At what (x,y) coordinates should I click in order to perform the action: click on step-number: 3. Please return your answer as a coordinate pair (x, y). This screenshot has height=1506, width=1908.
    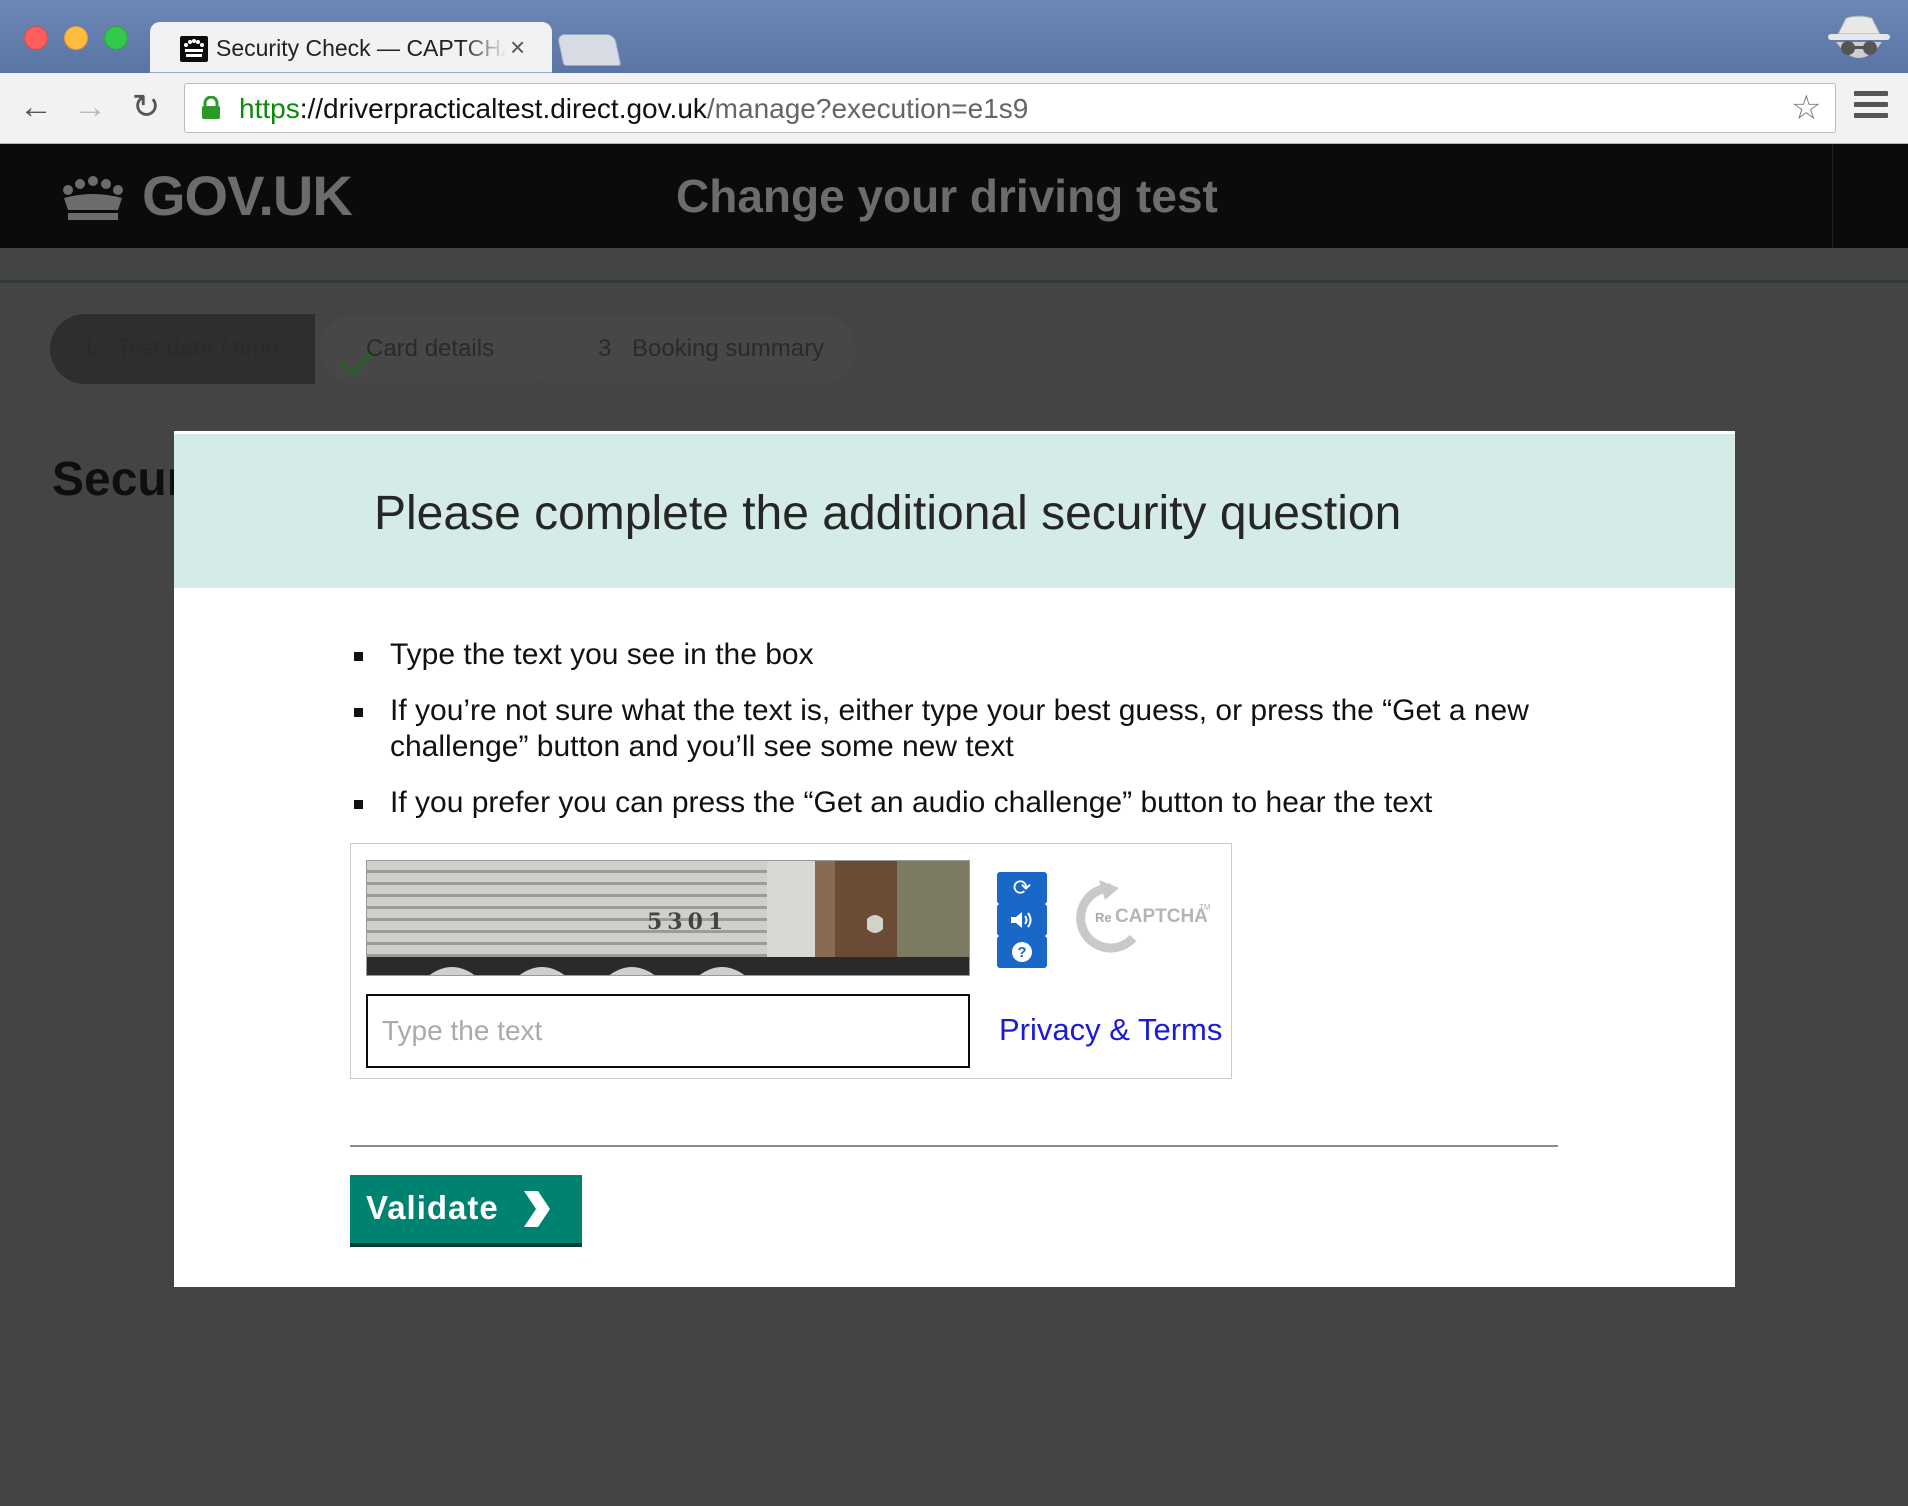
    Looking at the image, I should click on (605, 348).